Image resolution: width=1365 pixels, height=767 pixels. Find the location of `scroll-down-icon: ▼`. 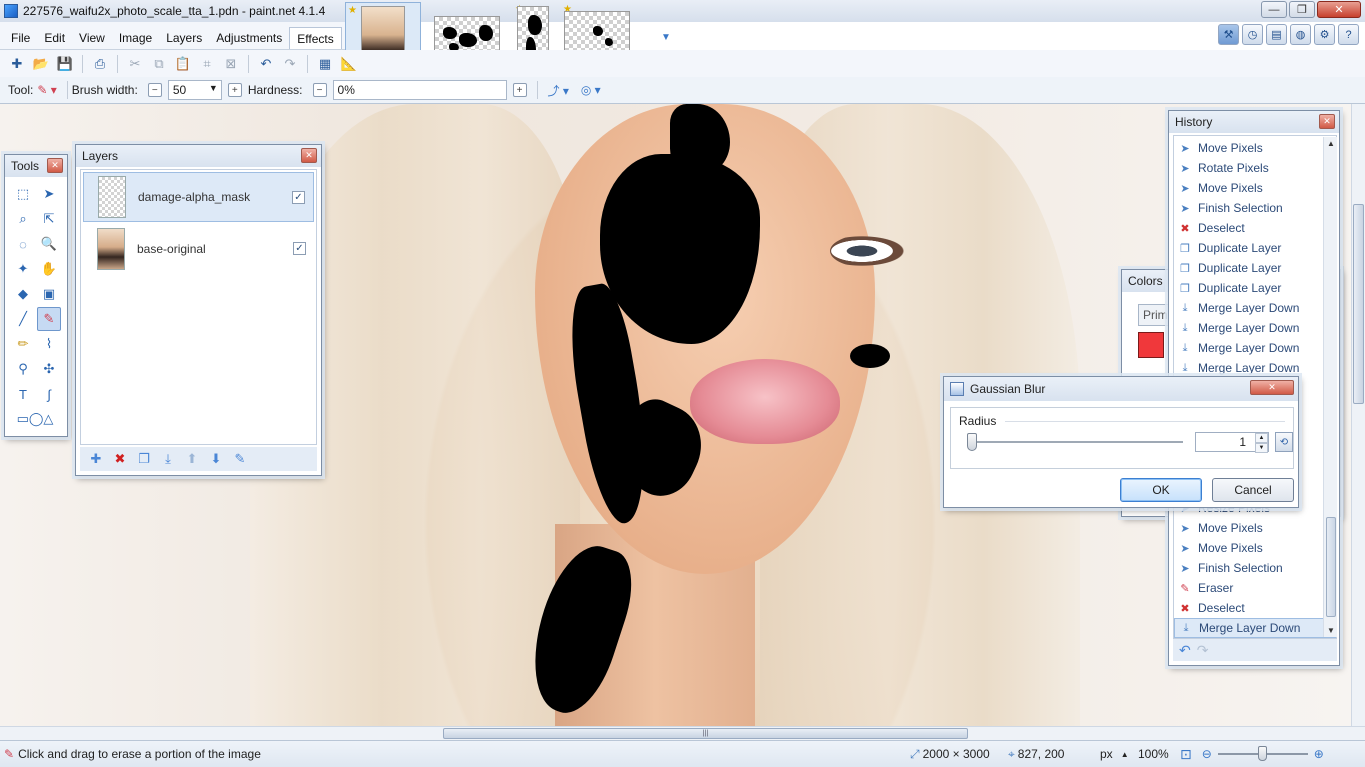

scroll-down-icon: ▼ is located at coordinates (1331, 630).